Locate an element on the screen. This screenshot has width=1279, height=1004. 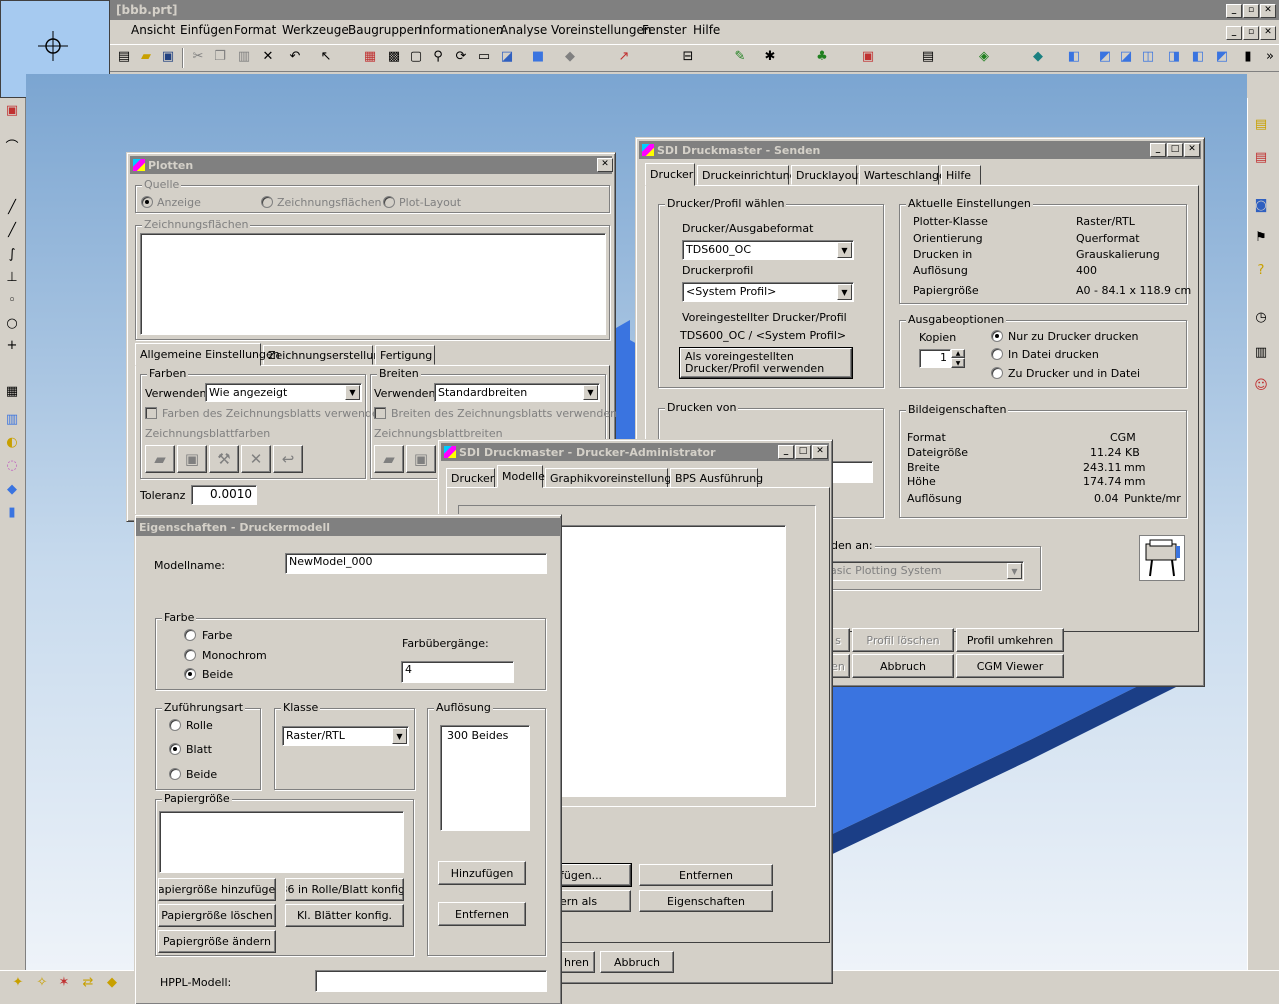
fit-icon: ▦ is located at coordinates (370, 57).